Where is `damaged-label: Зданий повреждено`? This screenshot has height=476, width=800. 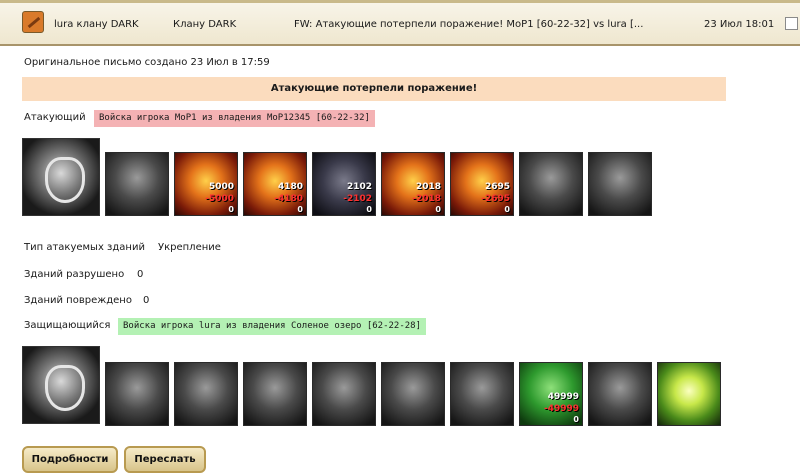
damaged-label: Зданий повреждено is located at coordinates (78, 300).